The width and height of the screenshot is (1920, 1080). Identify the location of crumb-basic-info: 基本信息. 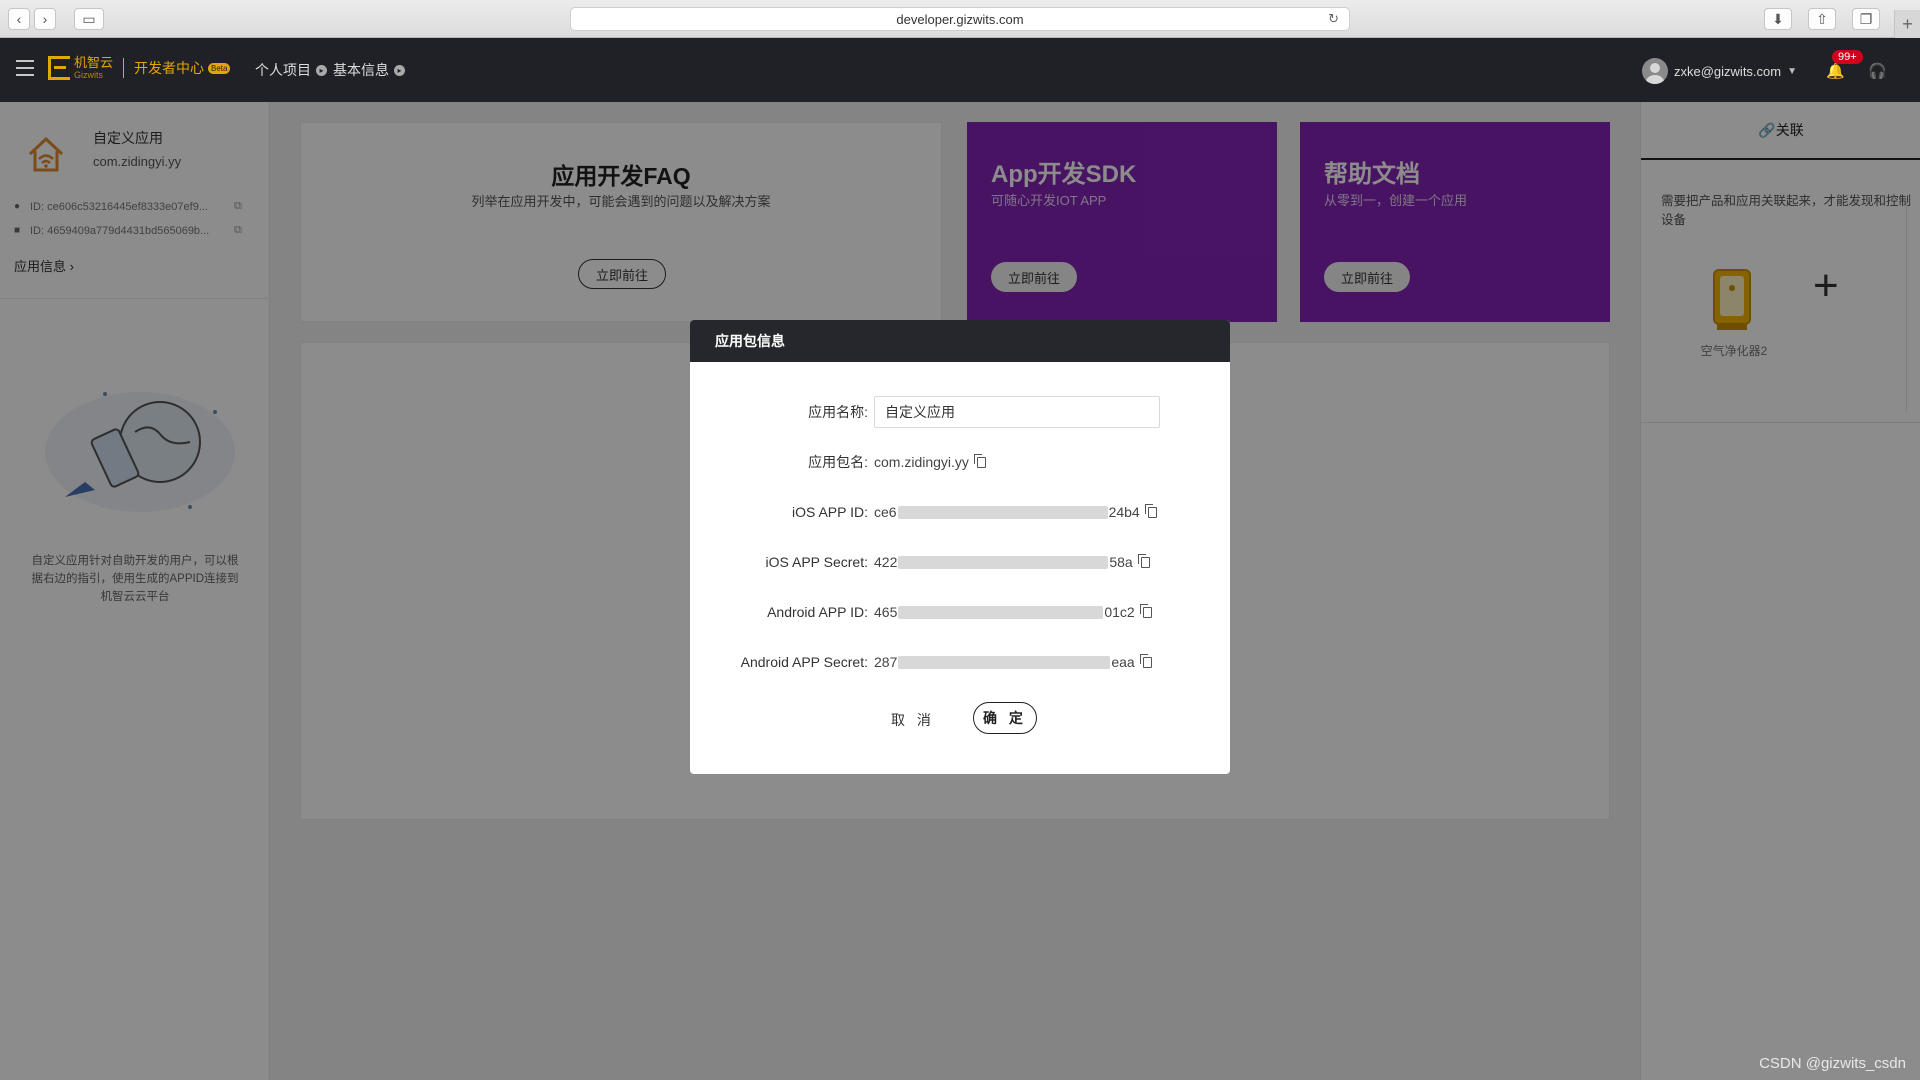
(361, 70).